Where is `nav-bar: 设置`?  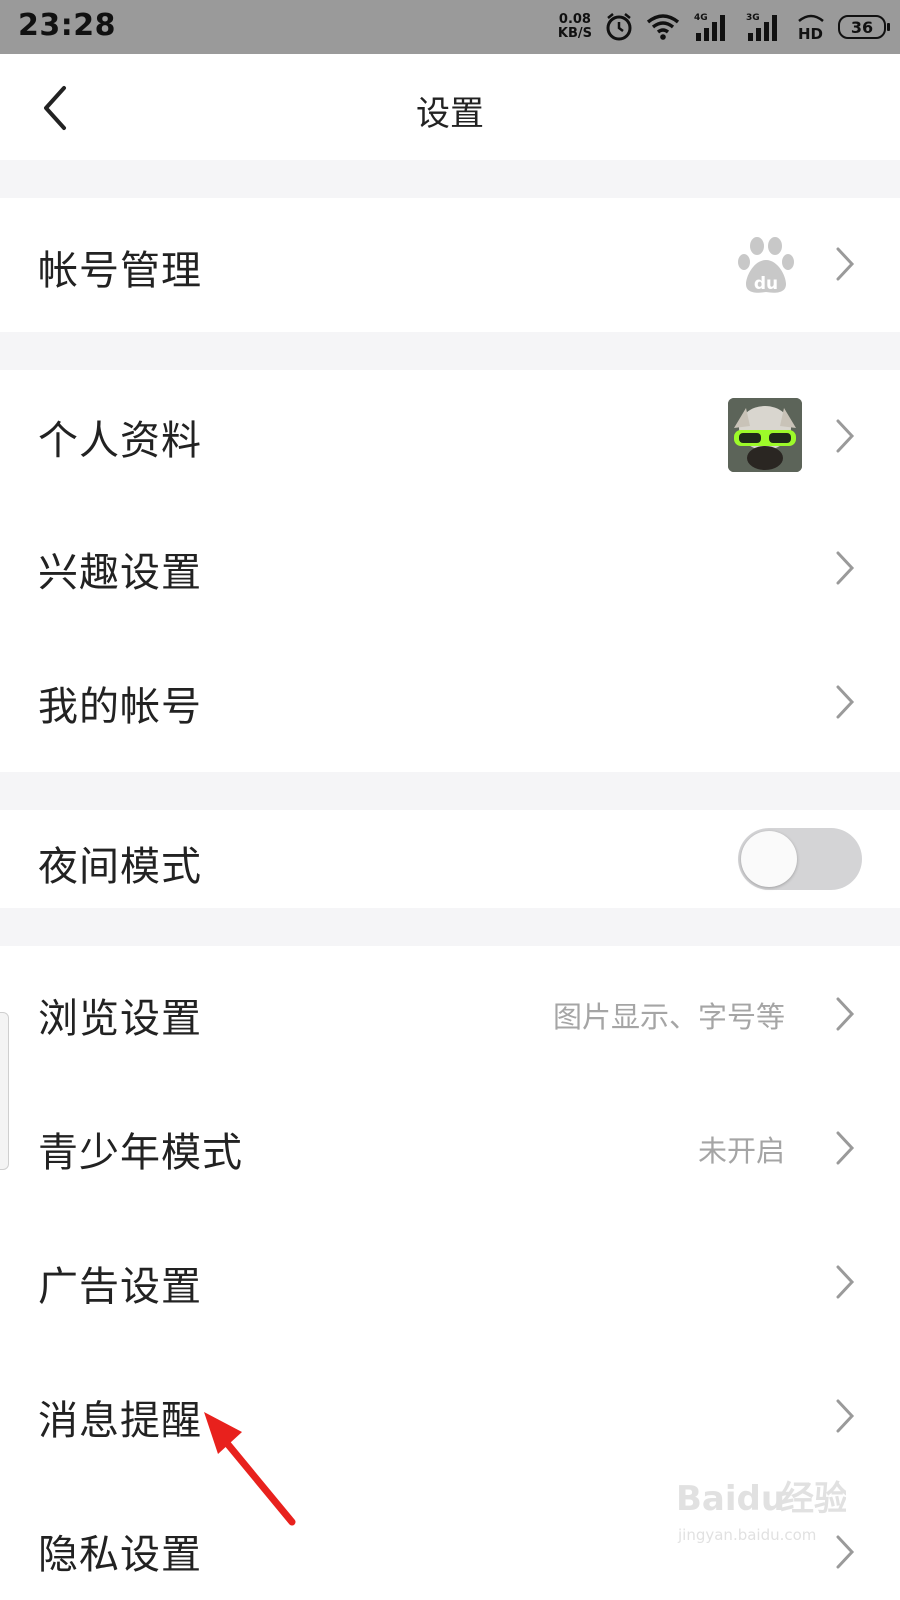
nav-bar: 设置 is located at coordinates (450, 107).